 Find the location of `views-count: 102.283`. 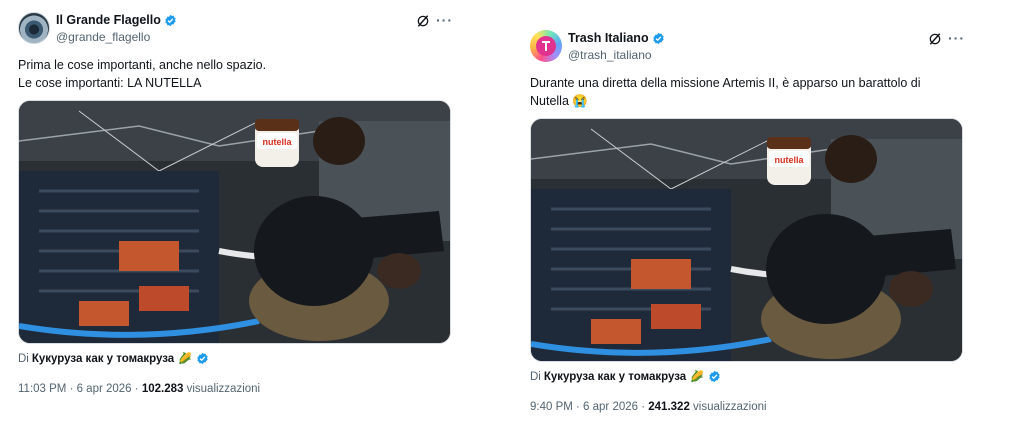

views-count: 102.283 is located at coordinates (162, 389).